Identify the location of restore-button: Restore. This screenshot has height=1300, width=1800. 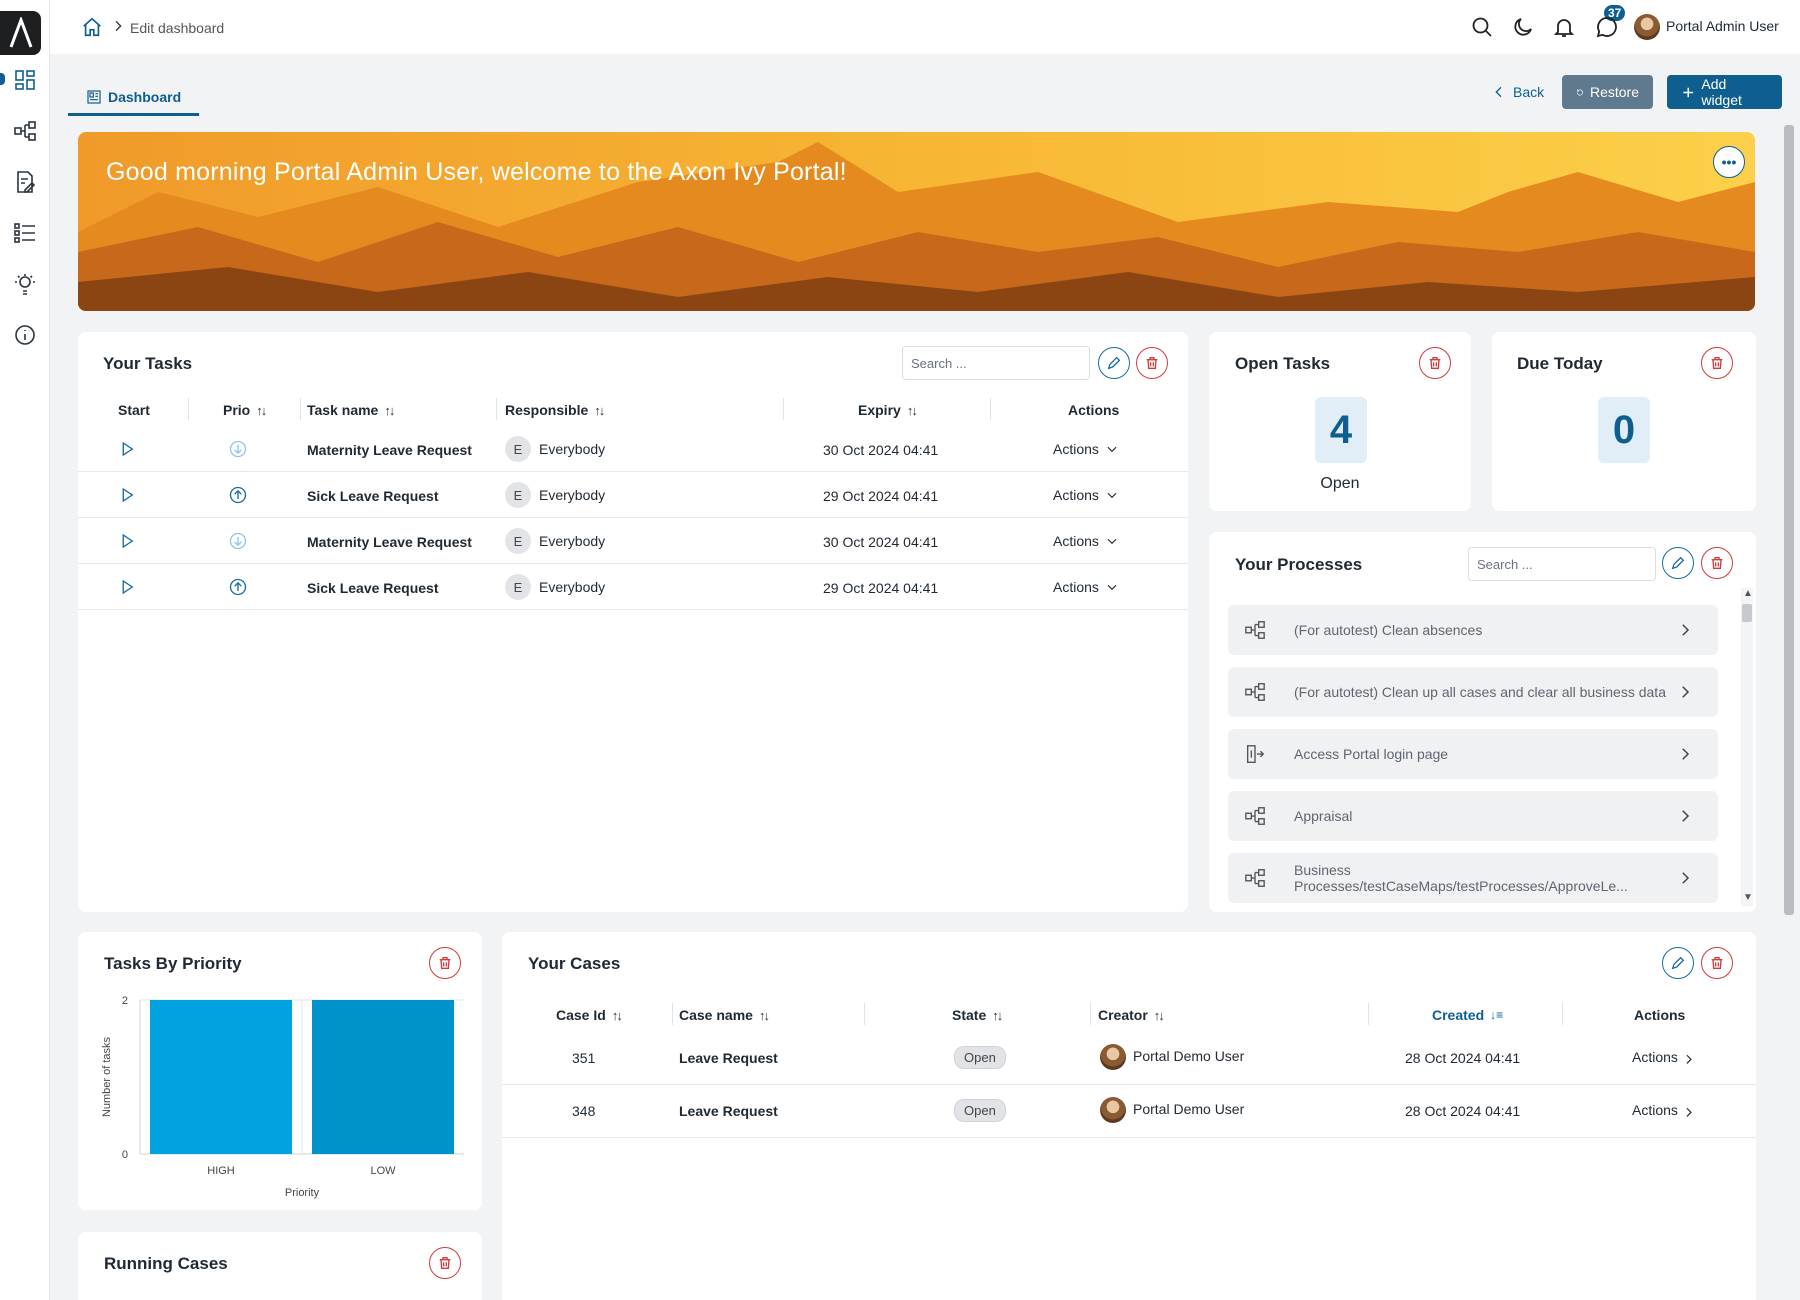
(1607, 92).